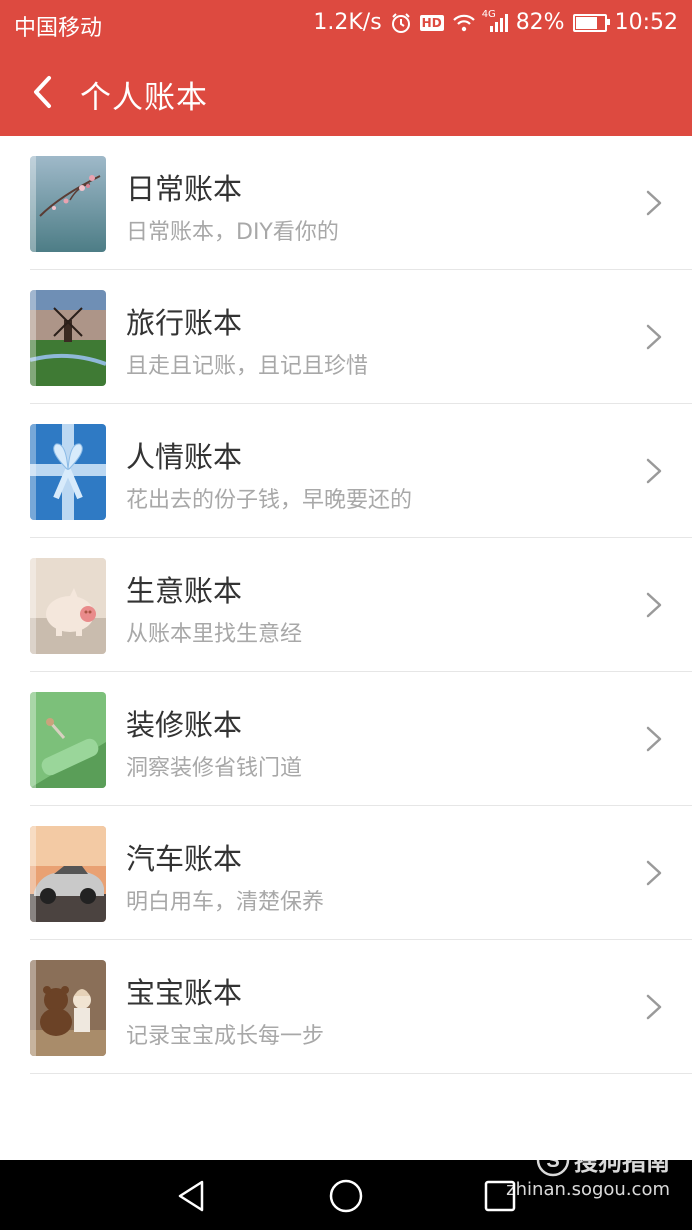 The width and height of the screenshot is (692, 1230). What do you see at coordinates (247, 366) in the screenshot?
I see `book-subtitle: 且走且记账，且记且珍惜` at bounding box center [247, 366].